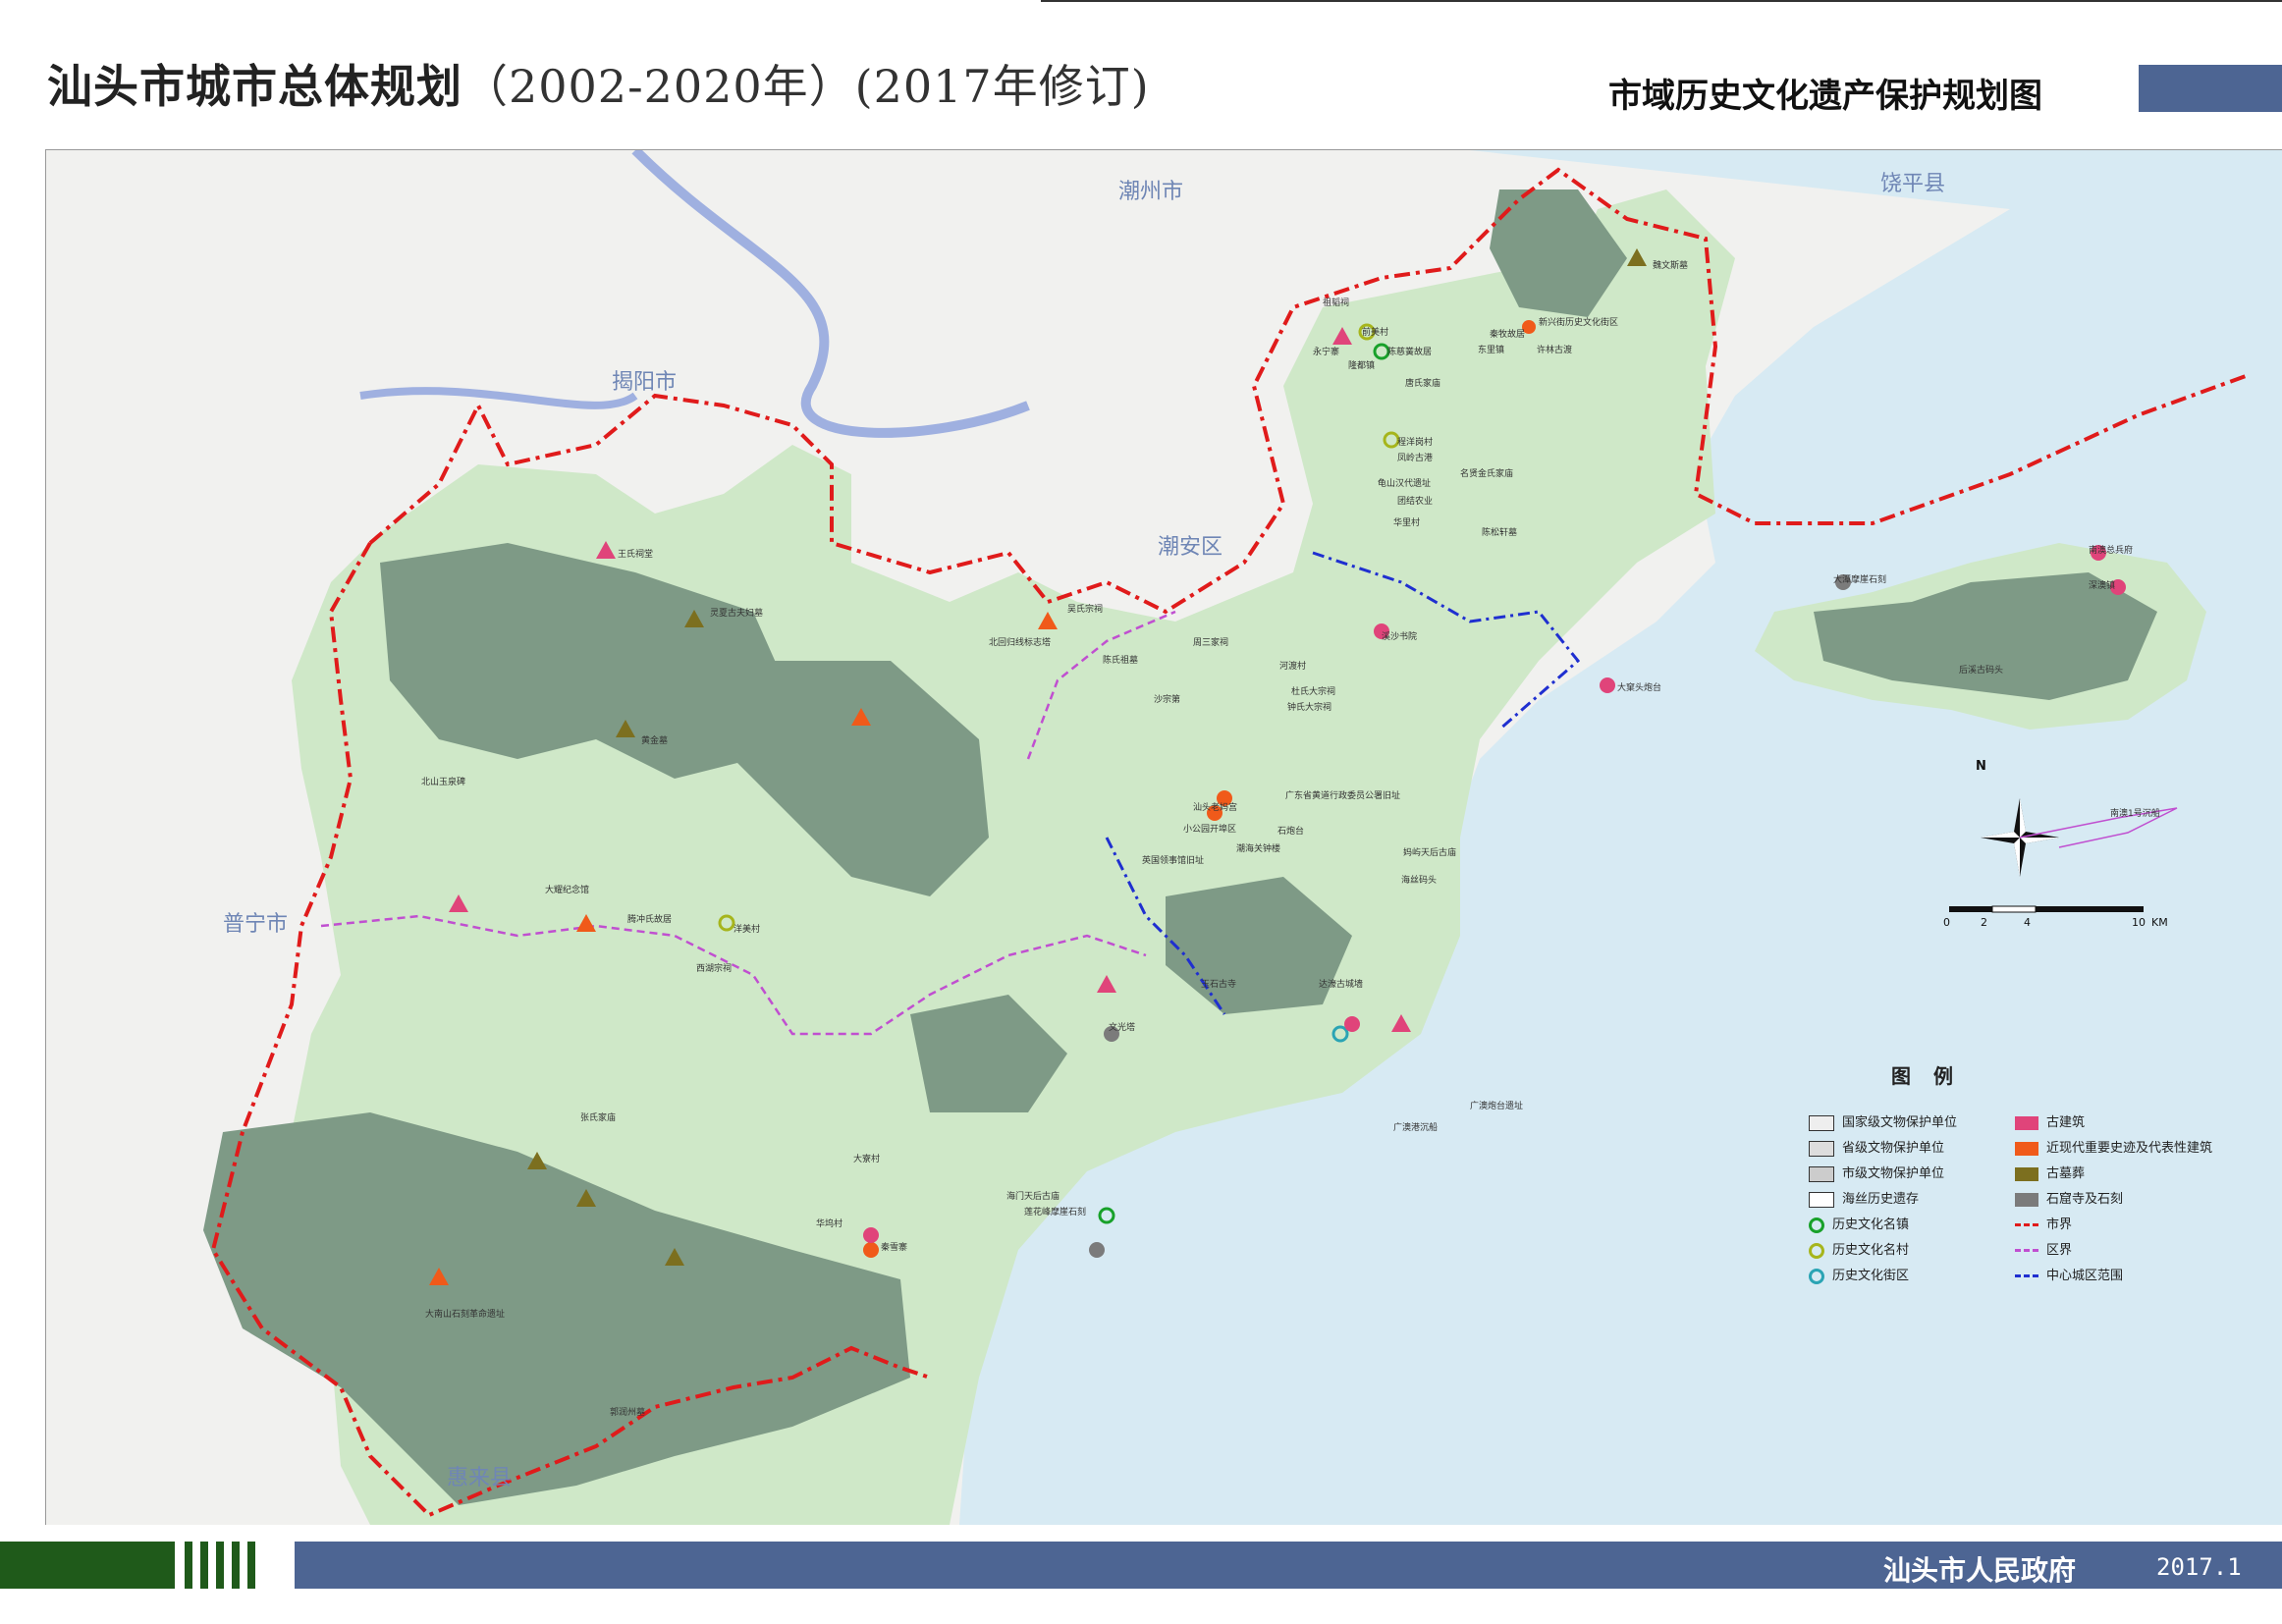  Describe the element at coordinates (1326, 352) in the screenshot. I see `site-label: 永宁寨` at that location.